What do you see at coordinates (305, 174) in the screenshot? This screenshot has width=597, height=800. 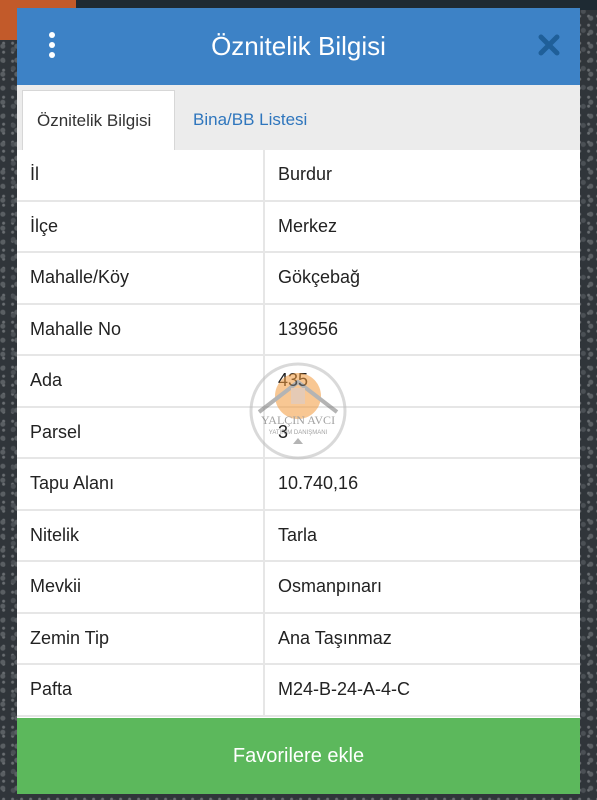 I see `attribute-value: Burdur` at bounding box center [305, 174].